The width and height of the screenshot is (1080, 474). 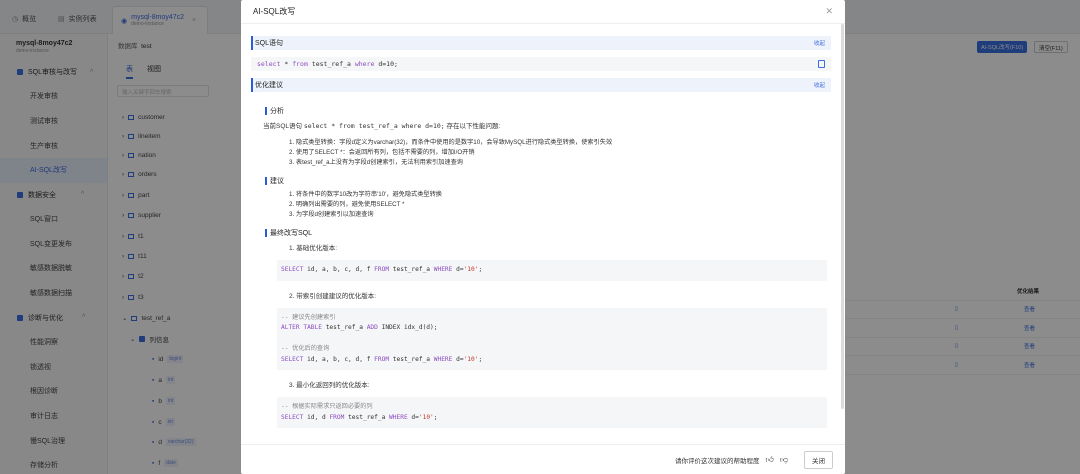 What do you see at coordinates (541, 85) in the screenshot?
I see `advice-section-header: 优化建议 收起` at bounding box center [541, 85].